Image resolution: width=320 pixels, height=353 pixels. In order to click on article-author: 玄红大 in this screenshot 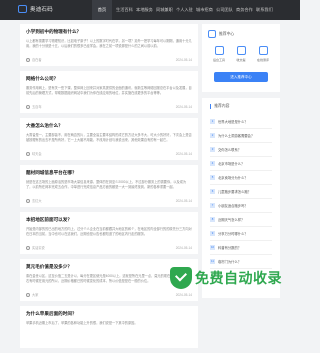, I will do `click(34, 200)`.